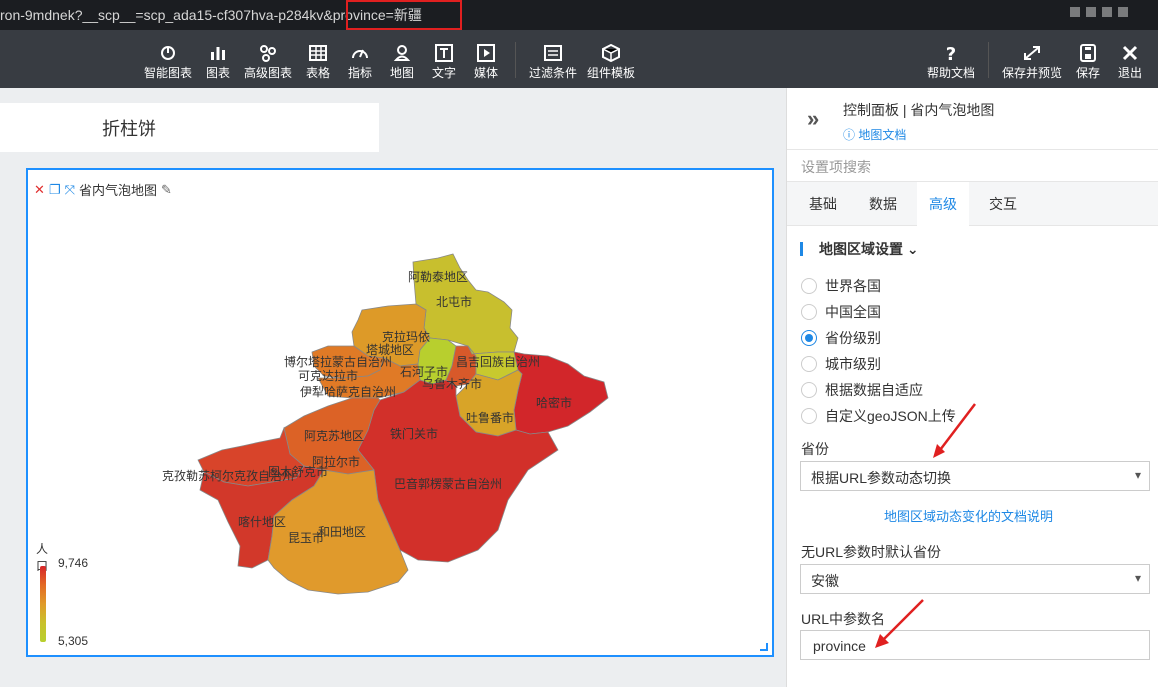 This screenshot has width=1158, height=687. I want to click on radio-label: 省份级别, so click(853, 338).